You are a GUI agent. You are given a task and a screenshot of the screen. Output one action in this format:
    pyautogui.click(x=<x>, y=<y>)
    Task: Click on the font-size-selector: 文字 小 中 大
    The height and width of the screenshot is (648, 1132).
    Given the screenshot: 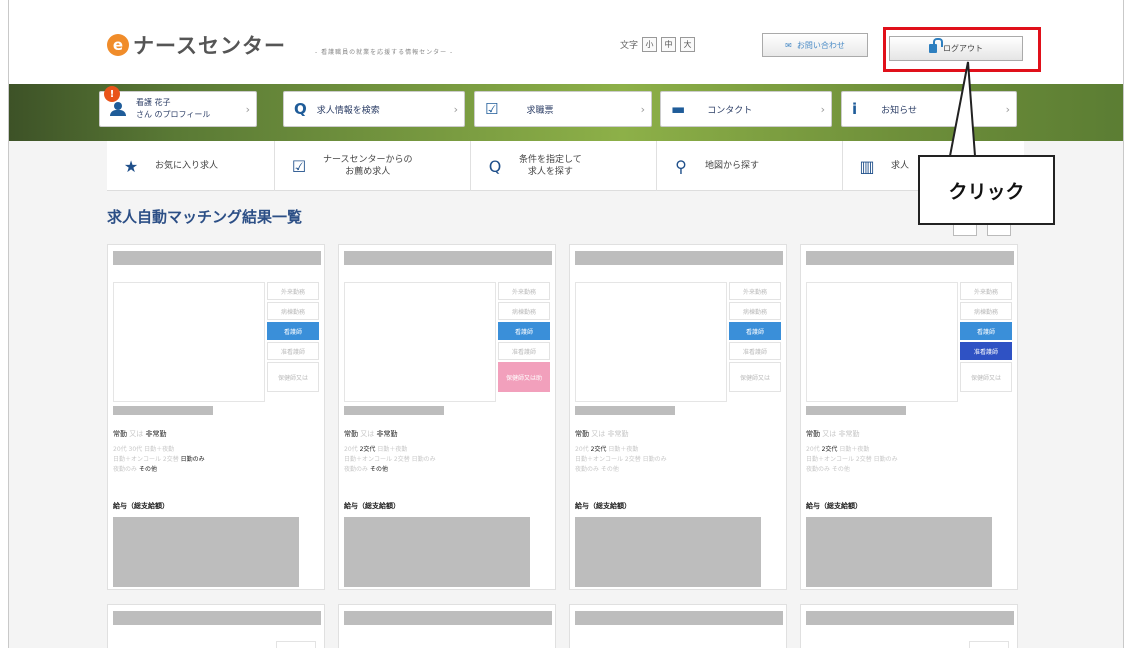 What is the action you would take?
    pyautogui.click(x=658, y=44)
    